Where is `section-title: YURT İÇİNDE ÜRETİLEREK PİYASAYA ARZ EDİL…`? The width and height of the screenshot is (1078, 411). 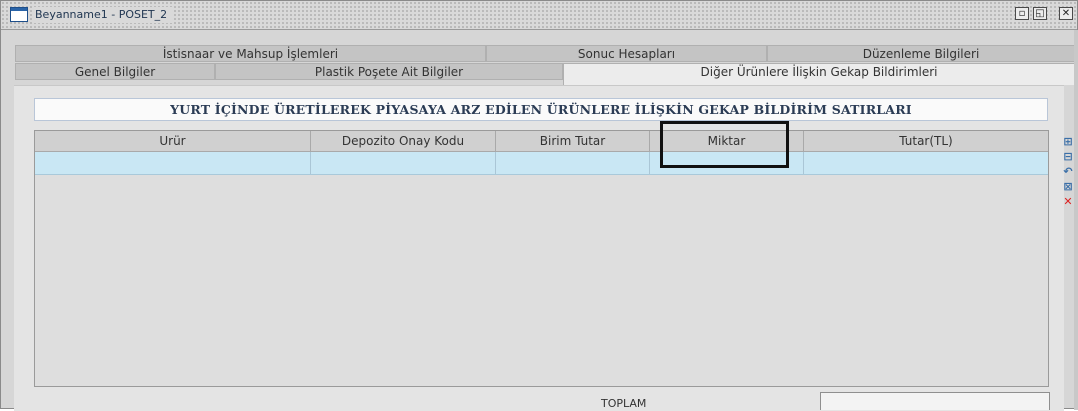 section-title: YURT İÇİNDE ÜRETİLEREK PİYASAYA ARZ EDİL… is located at coordinates (541, 109).